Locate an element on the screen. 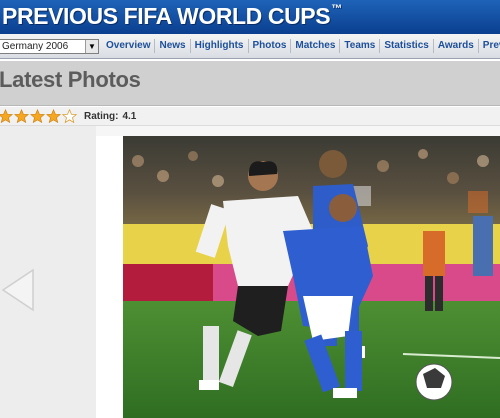 The height and width of the screenshot is (418, 500). site-header-banner: PREVIOUS FIFA WORLD CUPS™ is located at coordinates (250, 17).